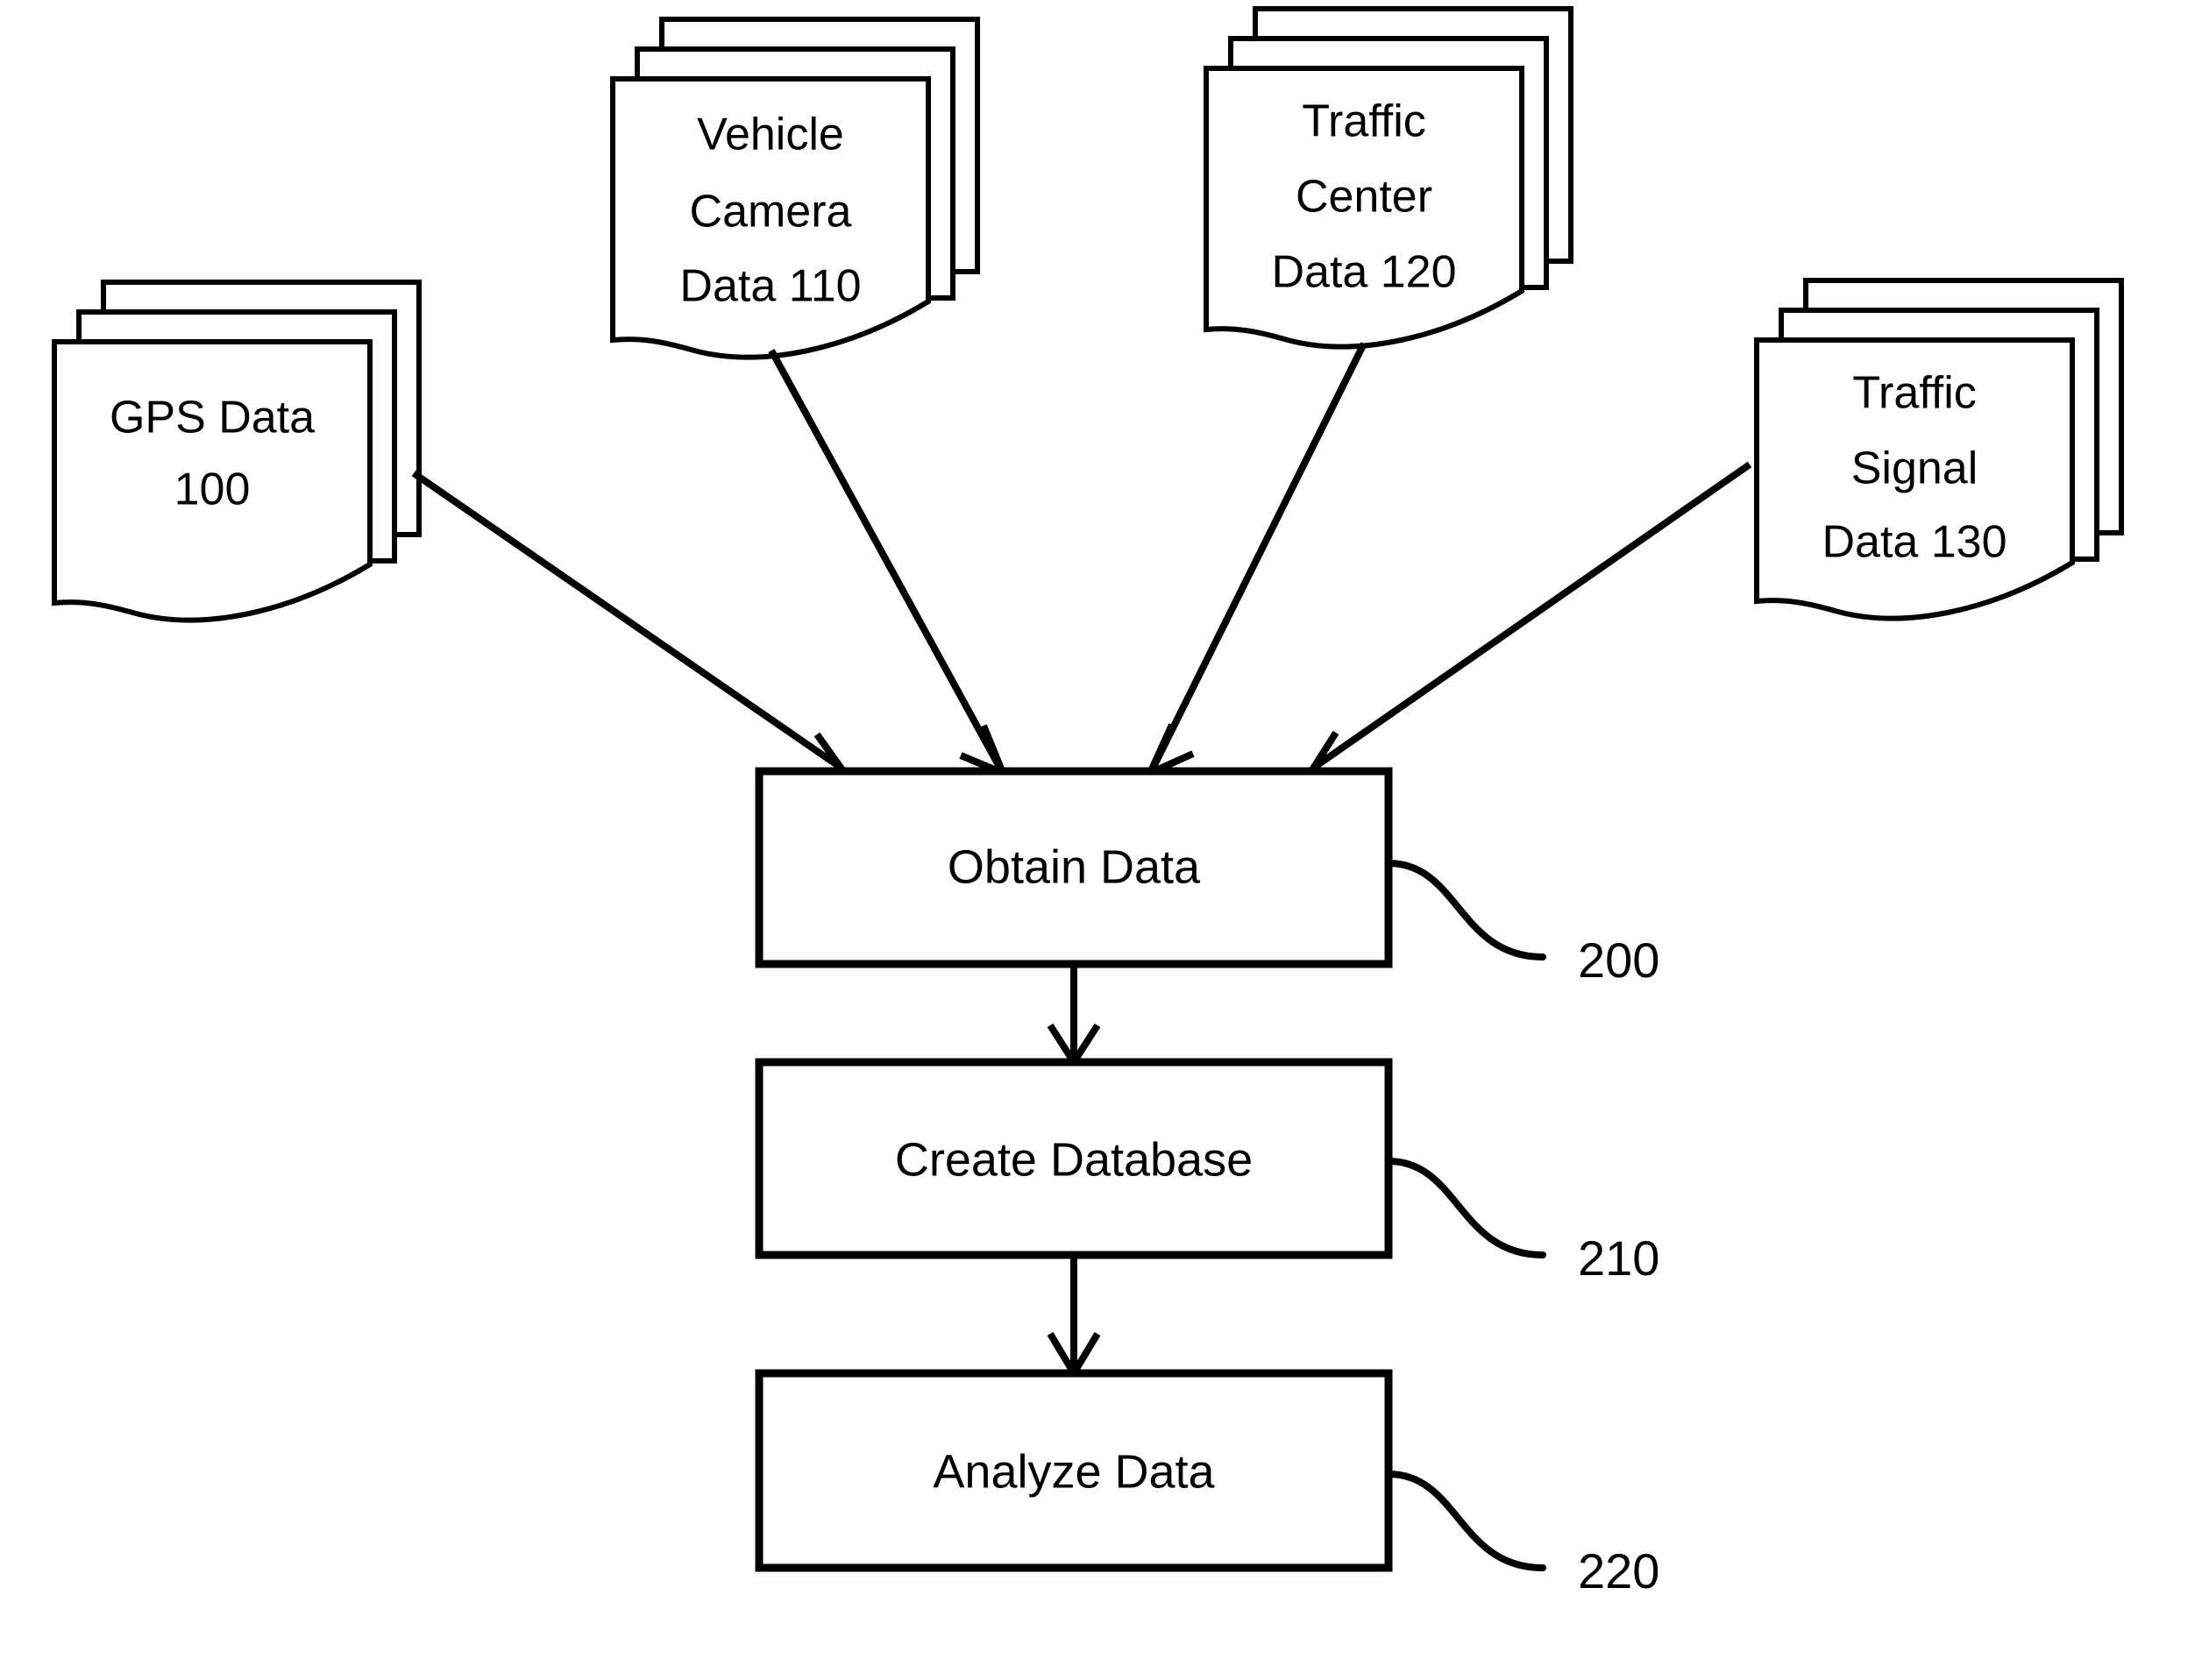 Image resolution: width=2202 pixels, height=1680 pixels. Describe the element at coordinates (1522, 1222) in the screenshot. I see `leader-line-210: 210` at that location.